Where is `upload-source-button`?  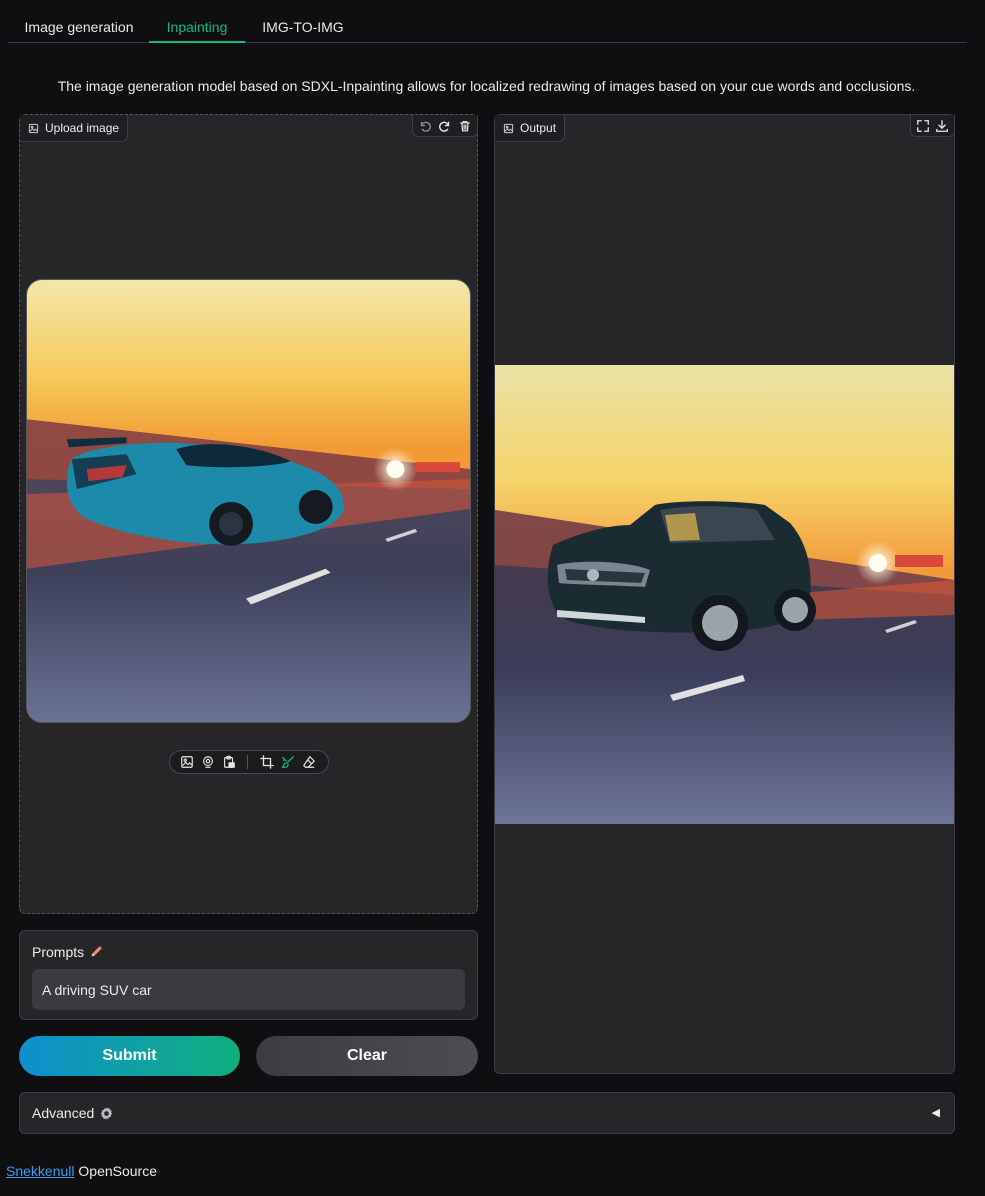
upload-source-button is located at coordinates (186, 762).